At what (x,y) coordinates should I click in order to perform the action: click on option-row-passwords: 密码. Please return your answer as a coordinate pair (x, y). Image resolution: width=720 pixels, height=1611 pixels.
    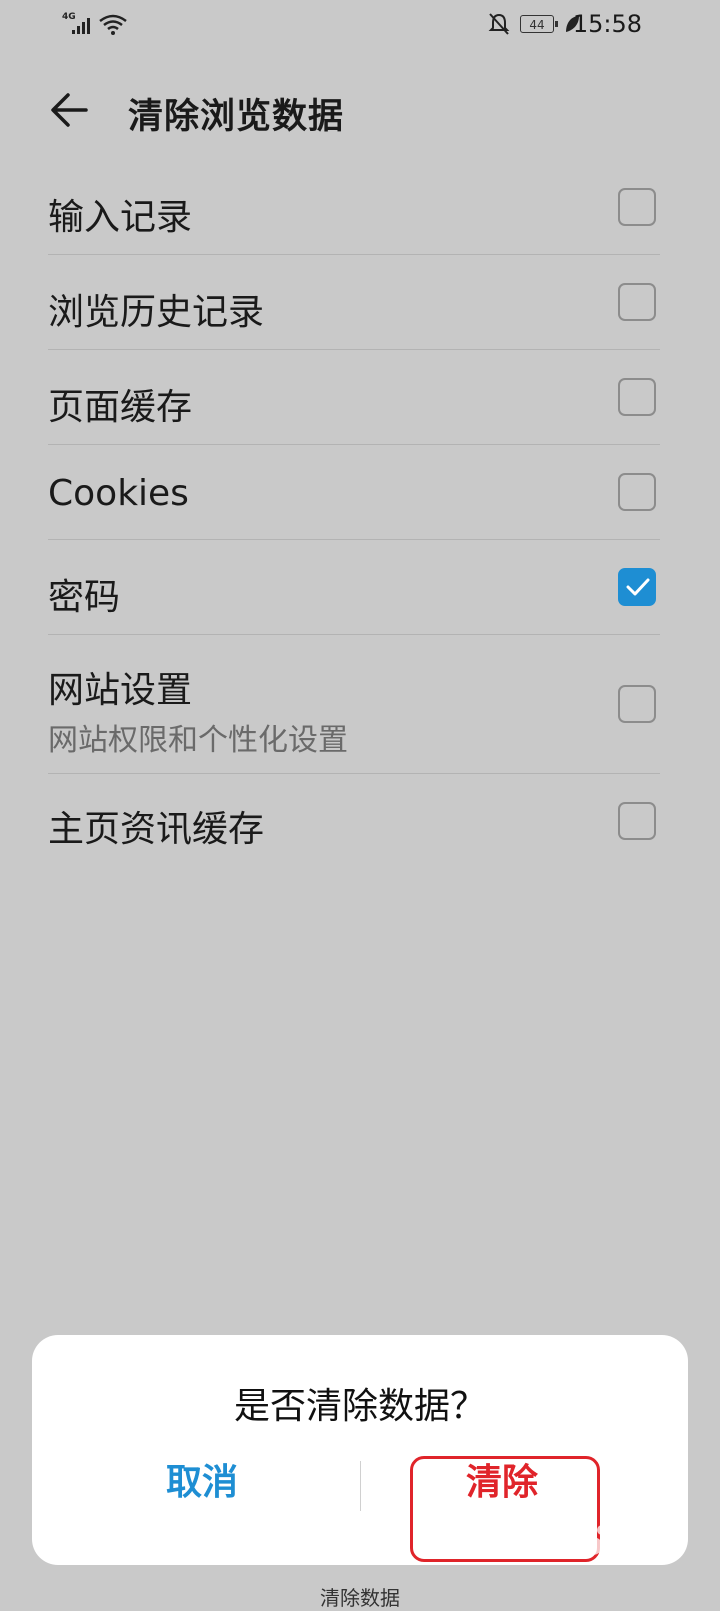
    Looking at the image, I should click on (354, 587).